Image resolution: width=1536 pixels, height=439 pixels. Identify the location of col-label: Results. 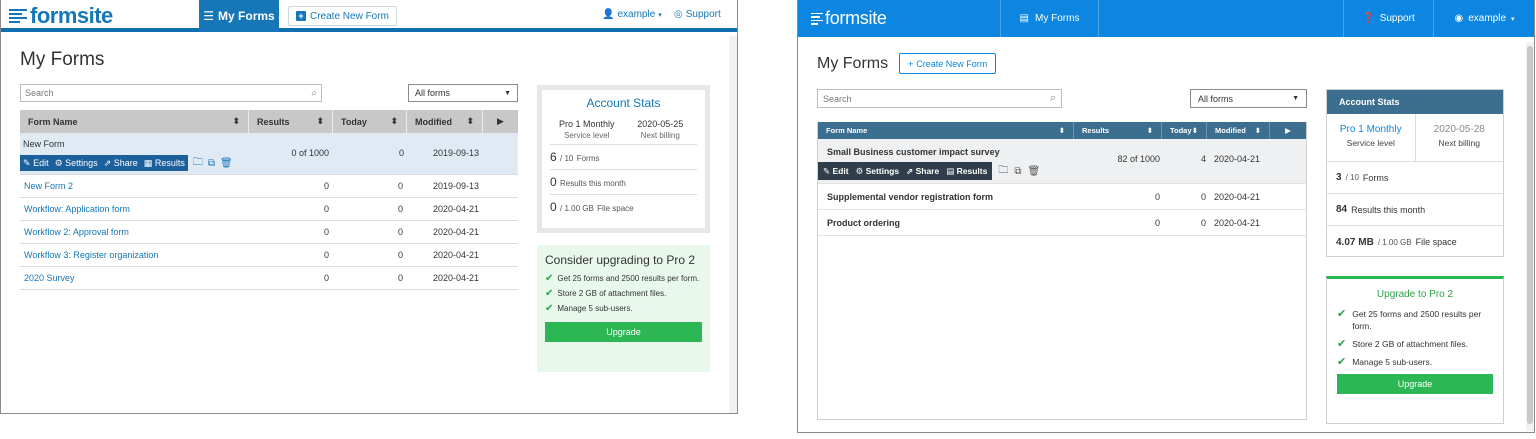
(273, 121).